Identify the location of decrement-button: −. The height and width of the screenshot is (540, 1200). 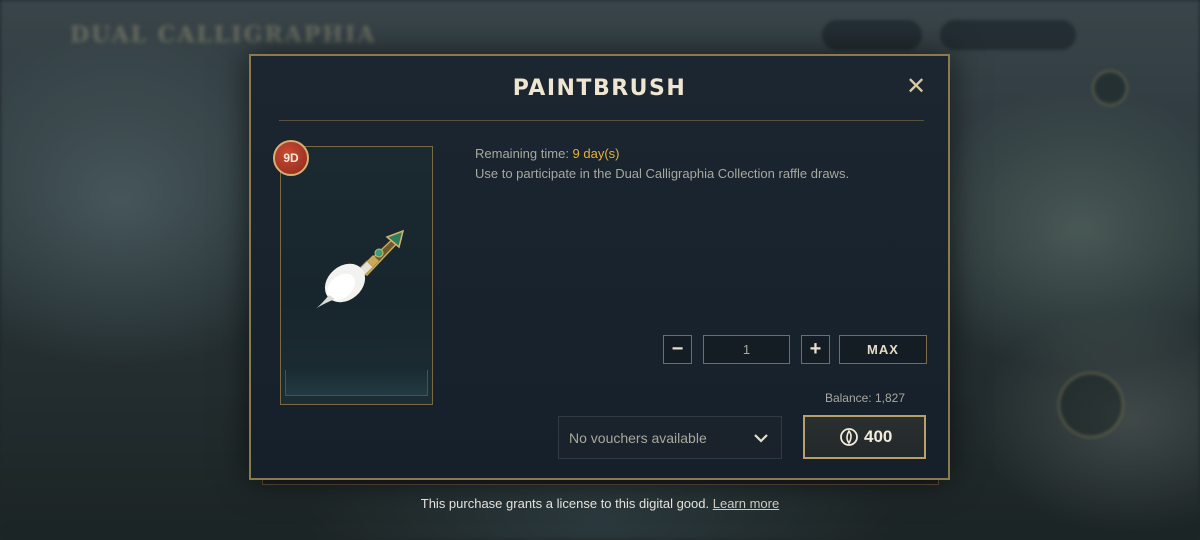
(677, 349).